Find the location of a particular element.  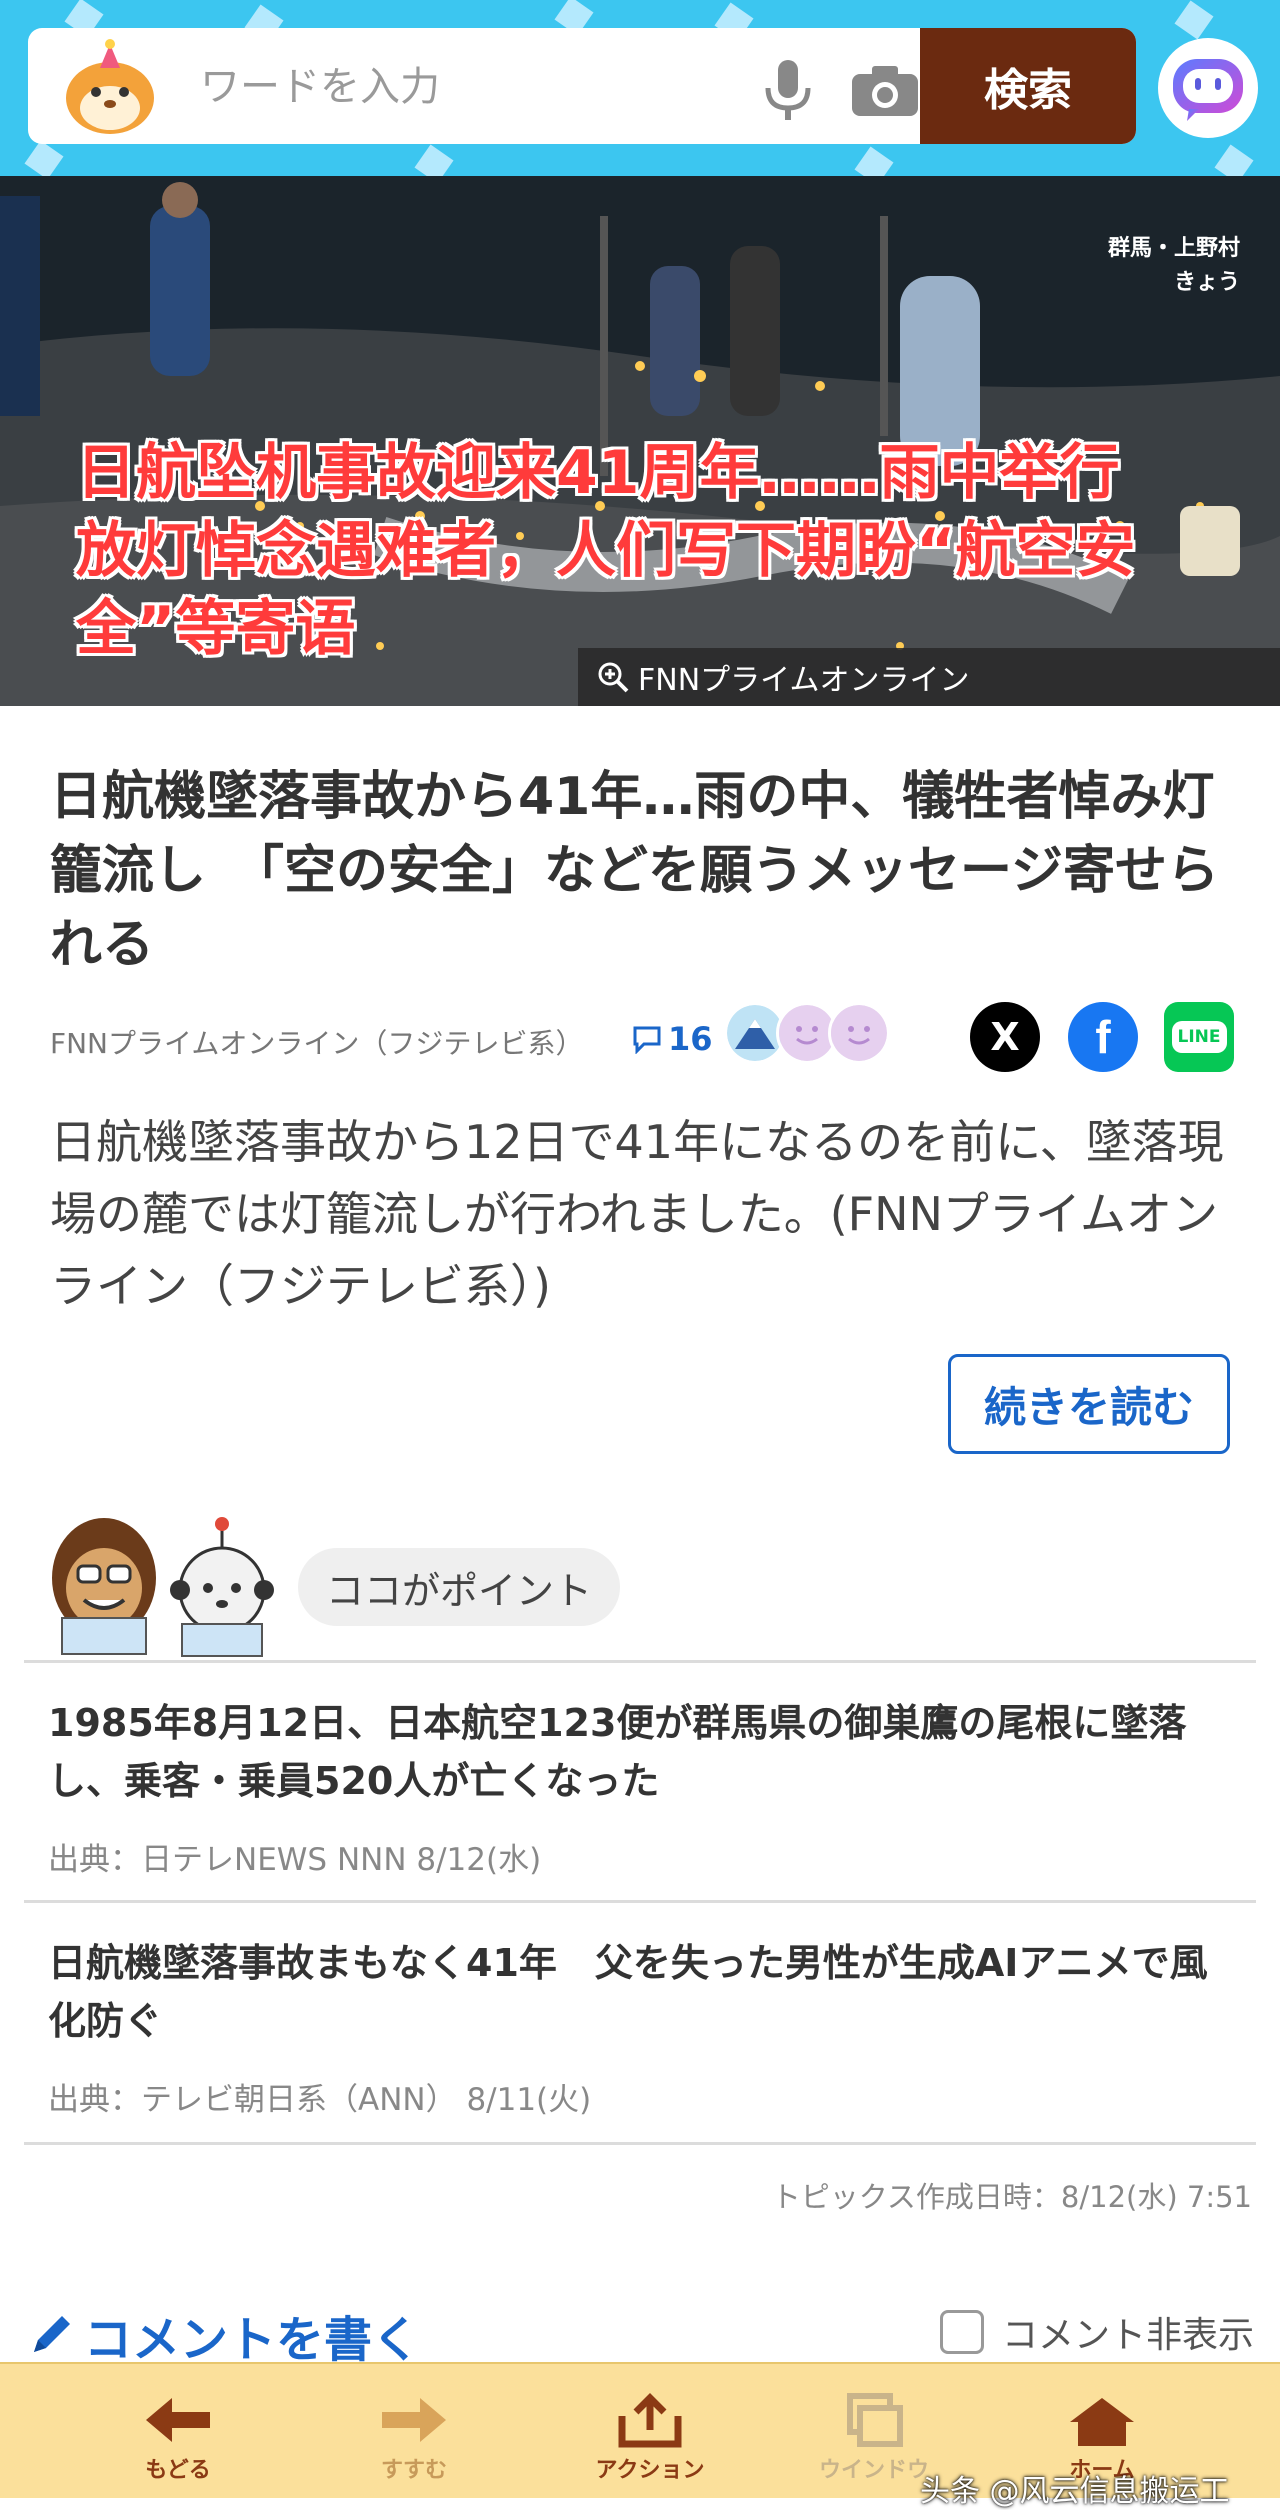

search-button: 検索 is located at coordinates (1028, 86).